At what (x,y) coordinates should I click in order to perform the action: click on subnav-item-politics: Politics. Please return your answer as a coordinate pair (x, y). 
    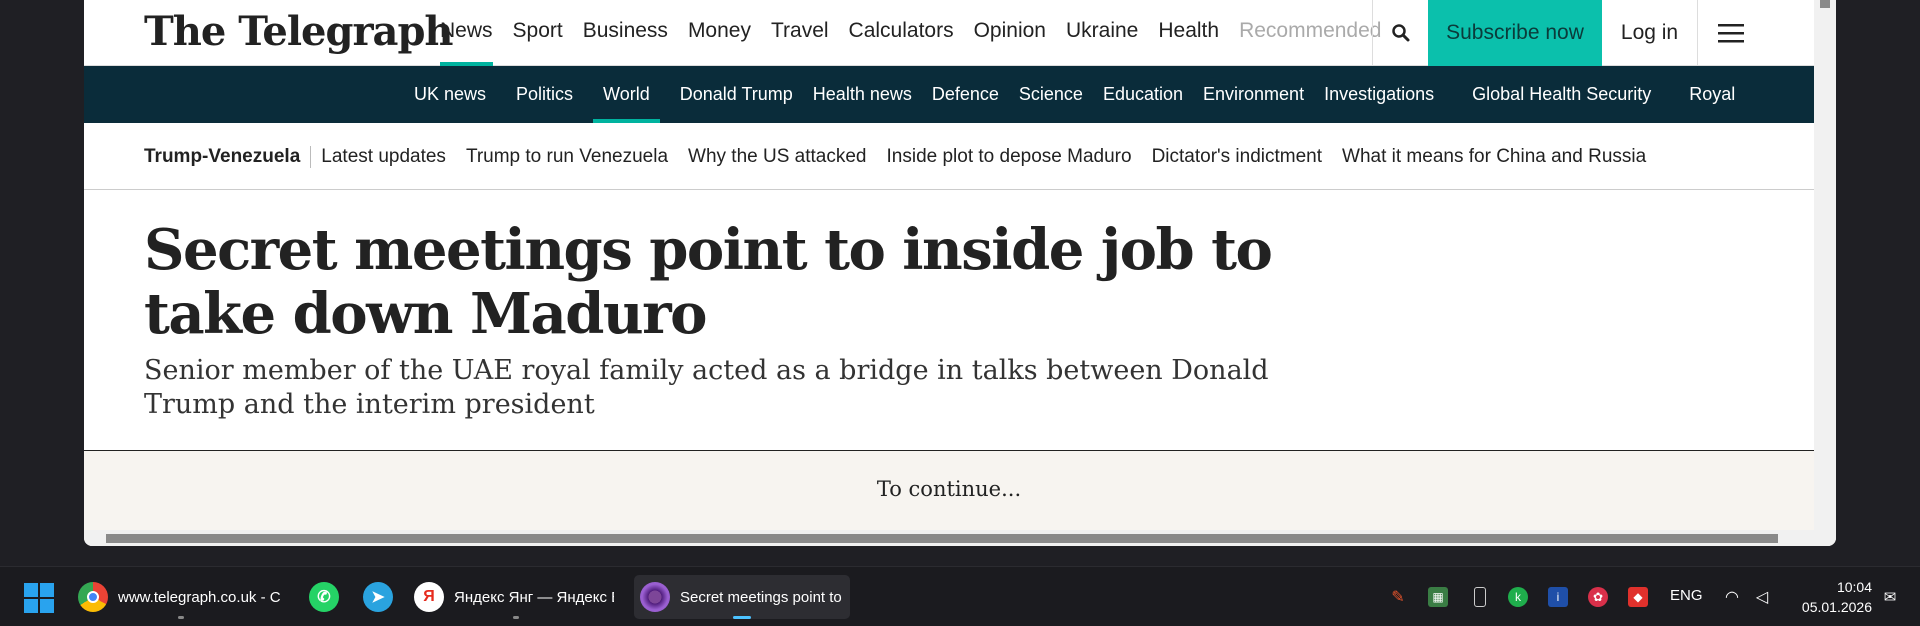
    Looking at the image, I should click on (544, 94).